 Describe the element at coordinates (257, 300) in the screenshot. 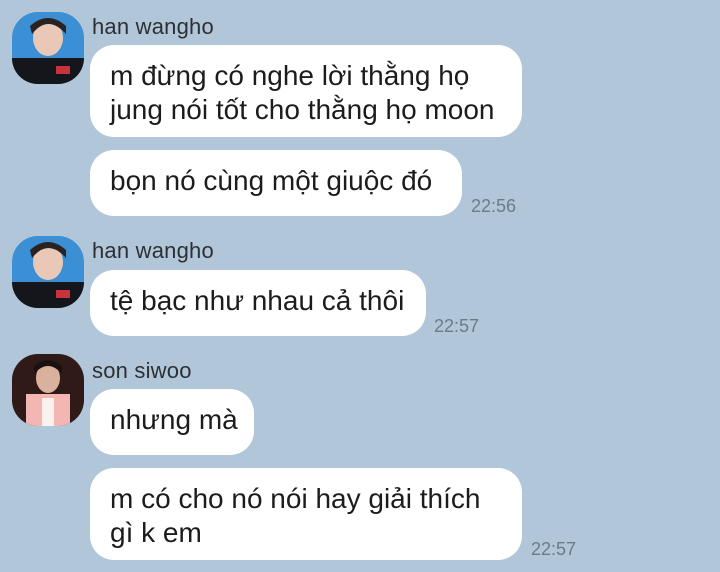

I see `message-line: tệ bạc như nhau cả thôi` at that location.